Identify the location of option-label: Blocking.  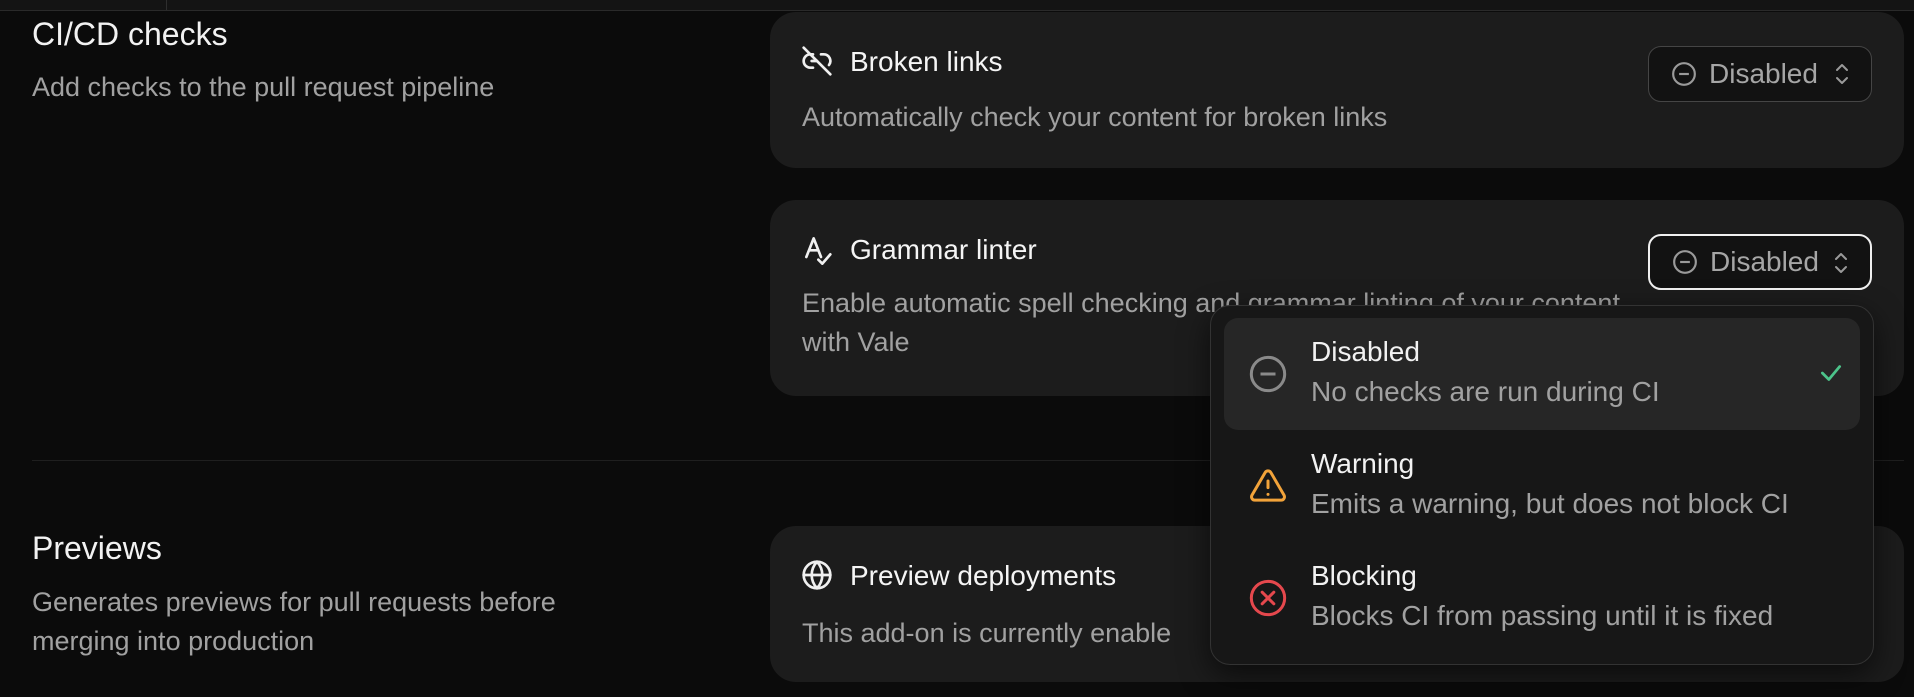
(1364, 575).